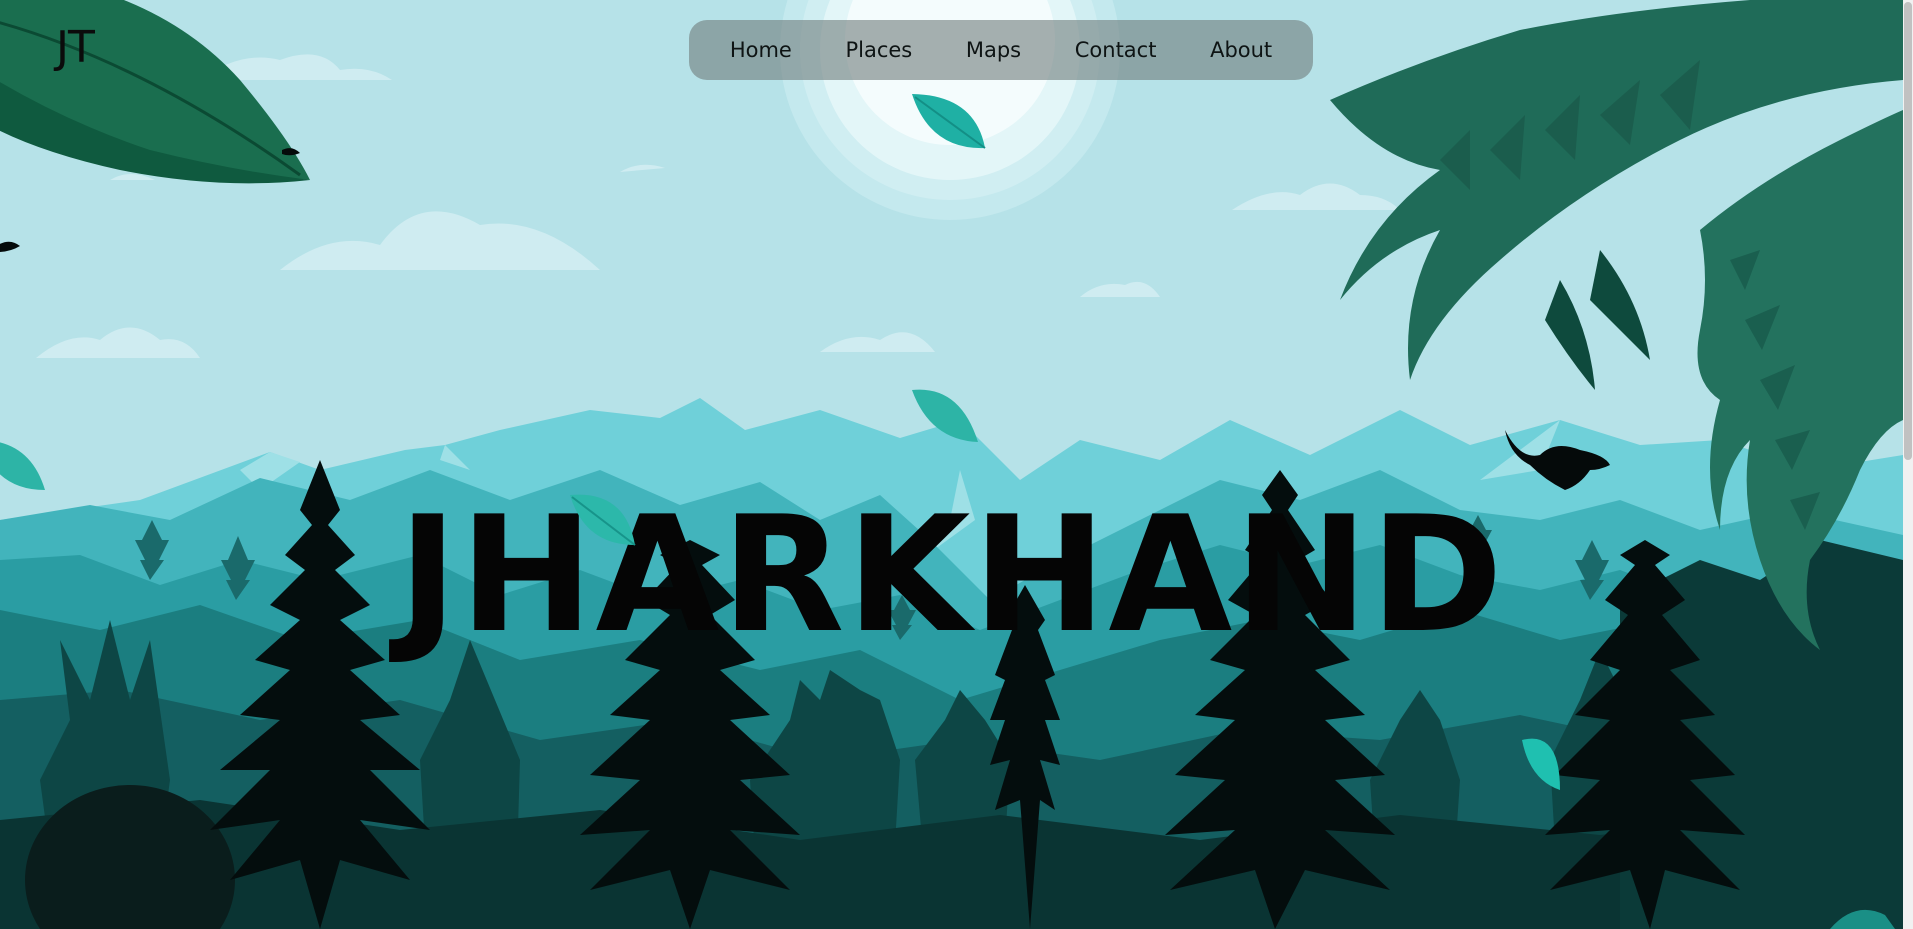  Describe the element at coordinates (761, 50) in the screenshot. I see `nav-item-home: Home` at that location.